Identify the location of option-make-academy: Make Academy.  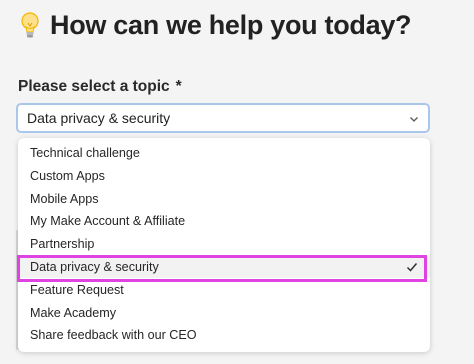
(224, 313).